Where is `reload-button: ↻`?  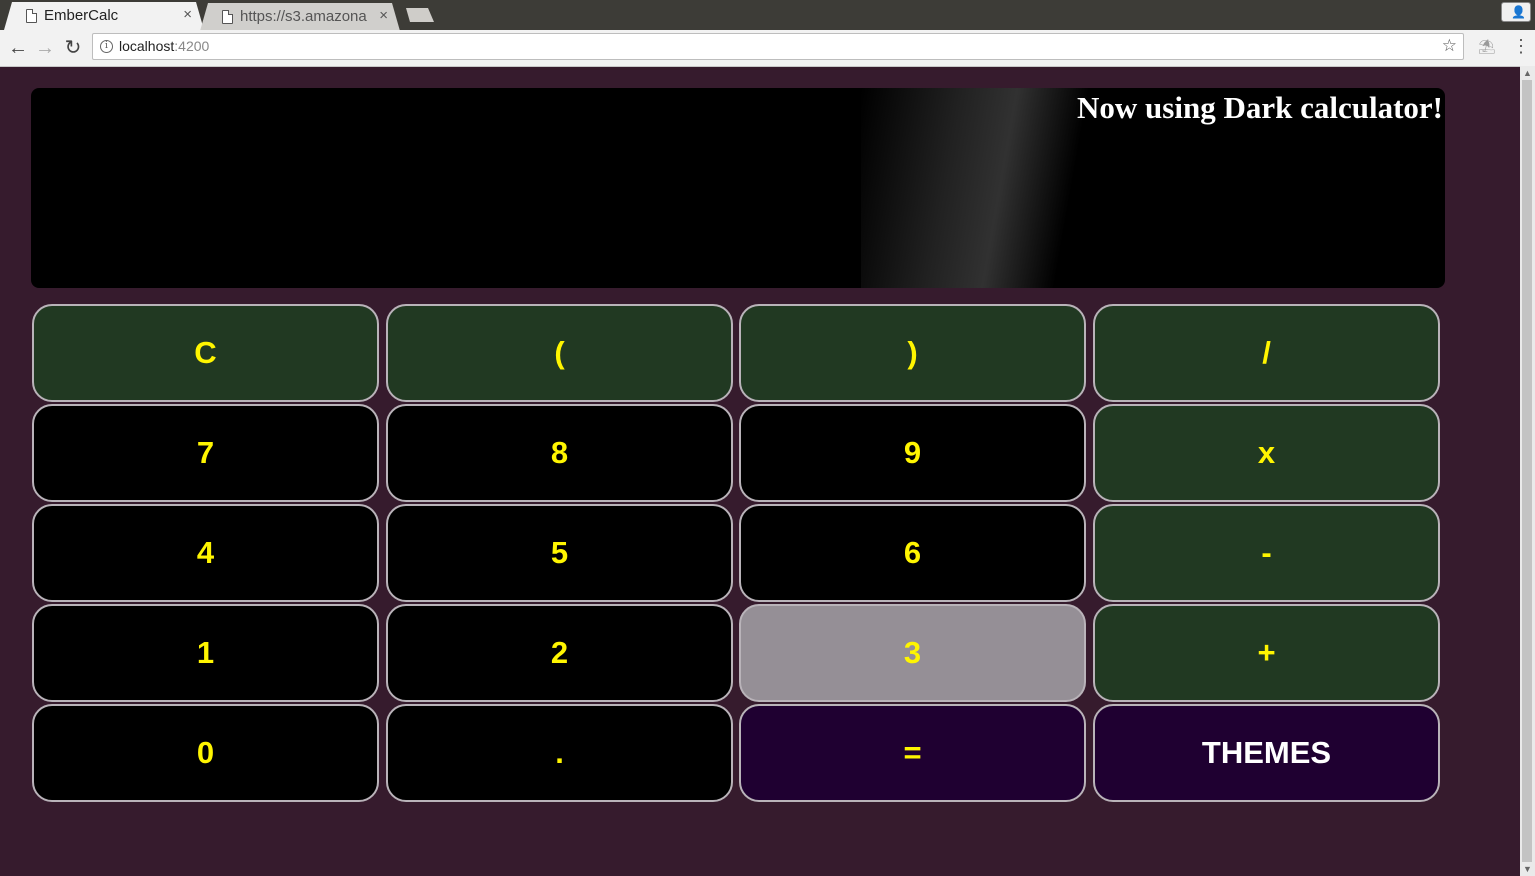 reload-button: ↻ is located at coordinates (73, 48).